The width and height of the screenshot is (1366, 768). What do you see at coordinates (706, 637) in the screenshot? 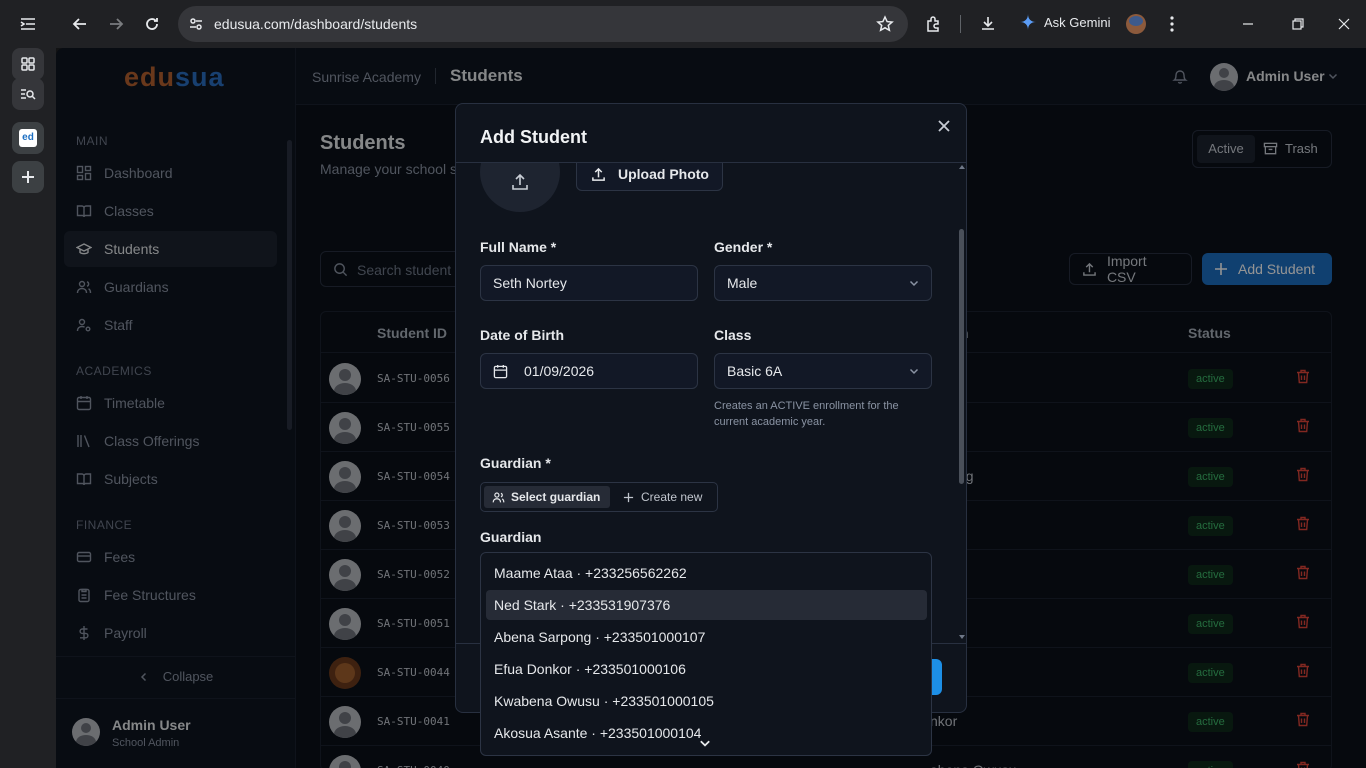
I see `guardian-option: Abena Sarpong · +233501000107` at bounding box center [706, 637].